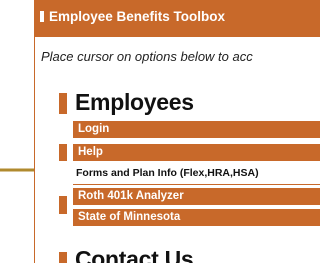  Describe the element at coordinates (147, 56) in the screenshot. I see `instructions-text: Place cursor on options below to acc` at that location.